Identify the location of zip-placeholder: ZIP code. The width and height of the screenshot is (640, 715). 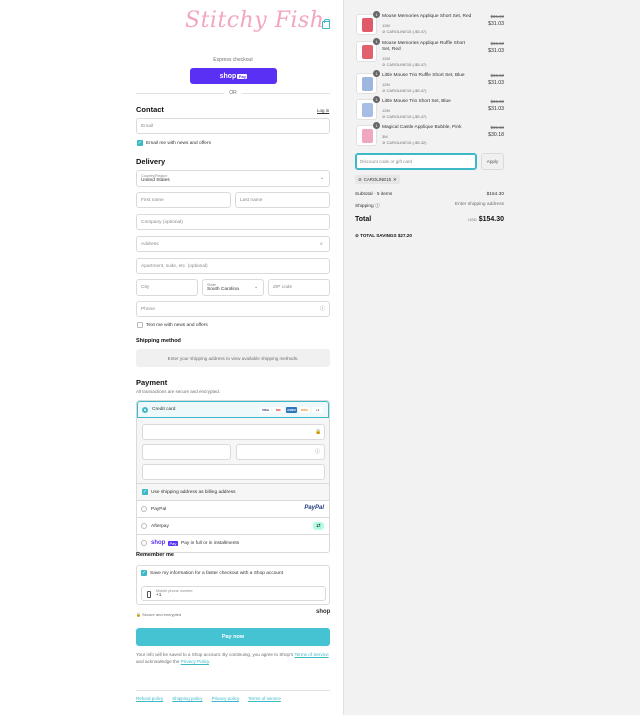
(283, 287).